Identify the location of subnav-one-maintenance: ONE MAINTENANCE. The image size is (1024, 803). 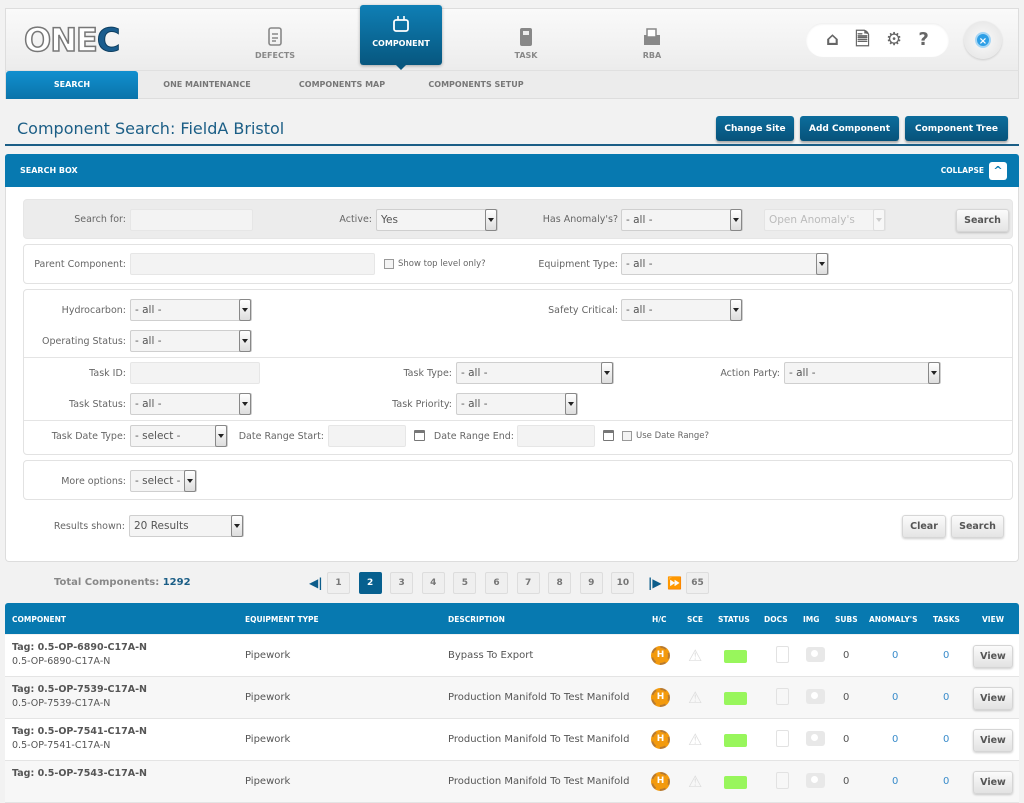
(207, 85).